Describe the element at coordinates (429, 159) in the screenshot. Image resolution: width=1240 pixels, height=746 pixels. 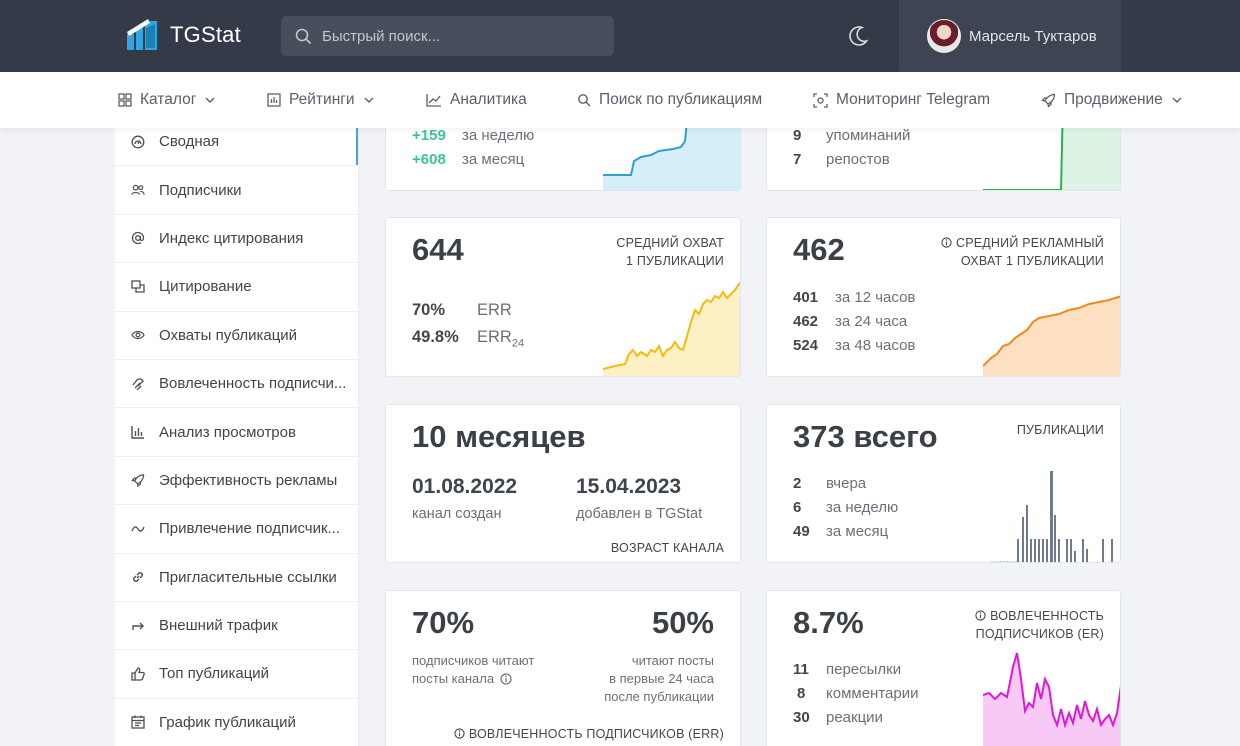
I see `stat-value: +608` at that location.